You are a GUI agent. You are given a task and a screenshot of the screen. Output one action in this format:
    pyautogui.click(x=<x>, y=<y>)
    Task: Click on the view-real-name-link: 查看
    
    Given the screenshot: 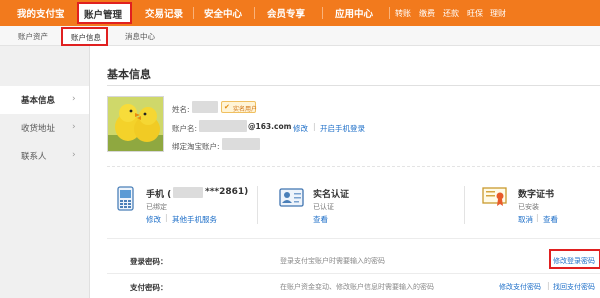 What is the action you would take?
    pyautogui.click(x=320, y=219)
    